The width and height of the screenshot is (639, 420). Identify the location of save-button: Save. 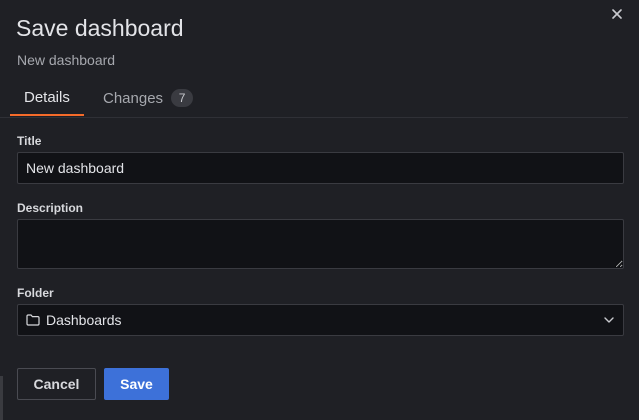
(136, 384).